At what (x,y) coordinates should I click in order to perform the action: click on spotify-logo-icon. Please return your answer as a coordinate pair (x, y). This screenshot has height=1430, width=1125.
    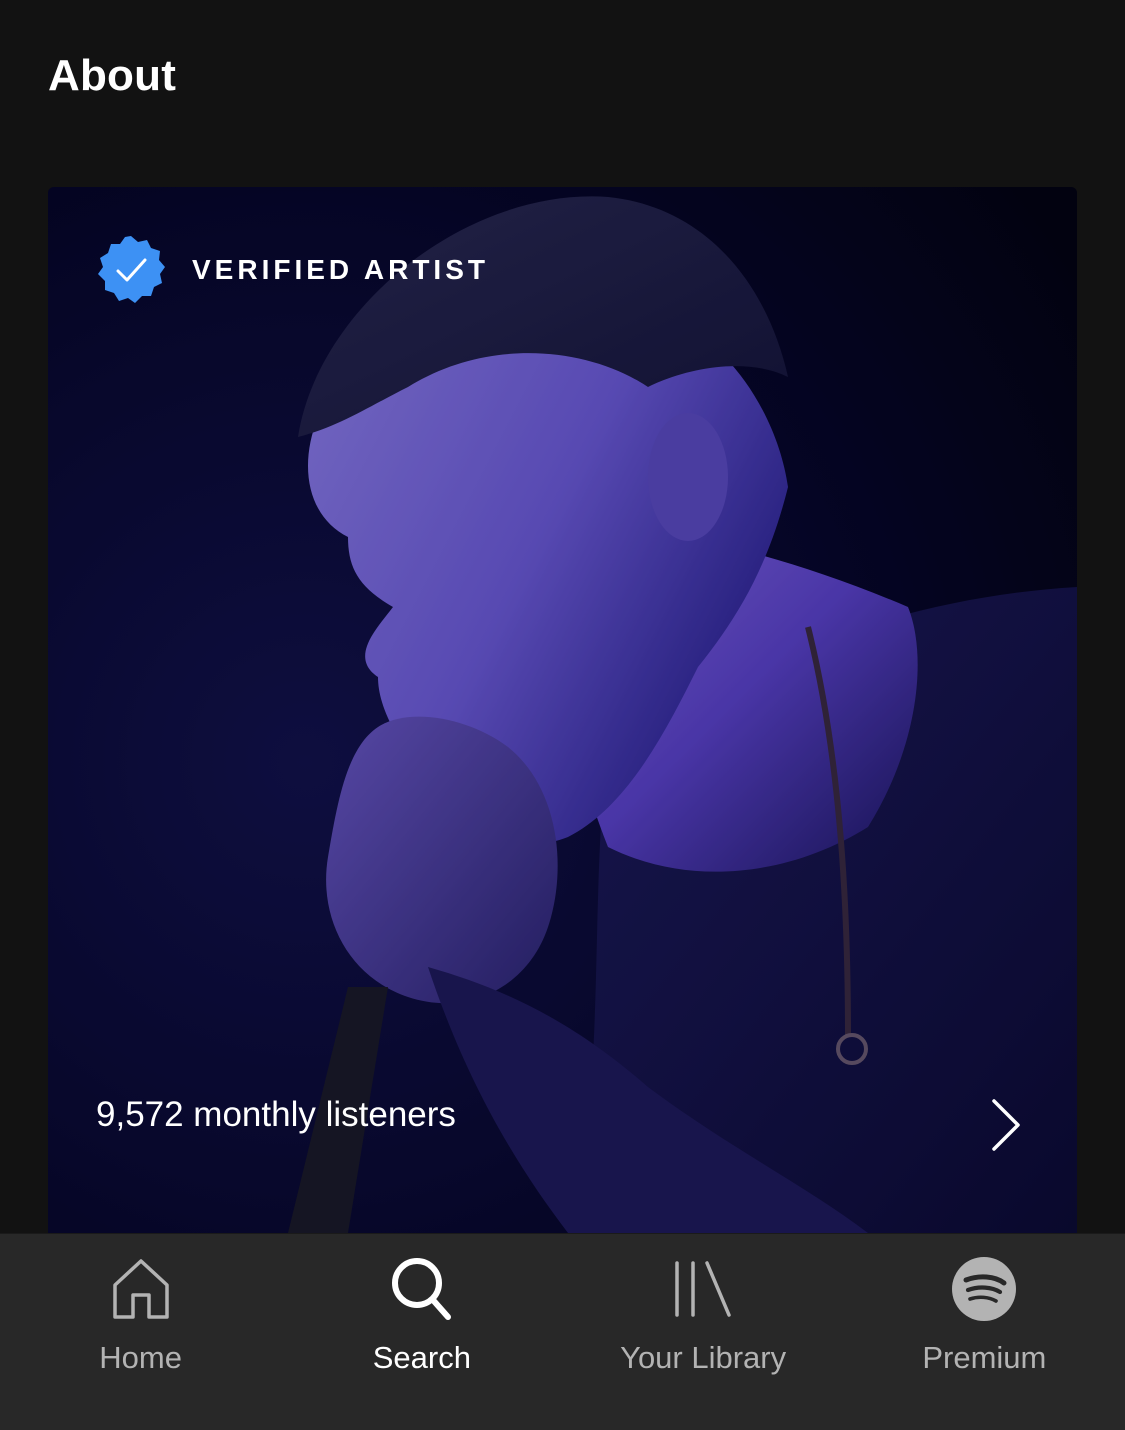
    Looking at the image, I should click on (984, 1289).